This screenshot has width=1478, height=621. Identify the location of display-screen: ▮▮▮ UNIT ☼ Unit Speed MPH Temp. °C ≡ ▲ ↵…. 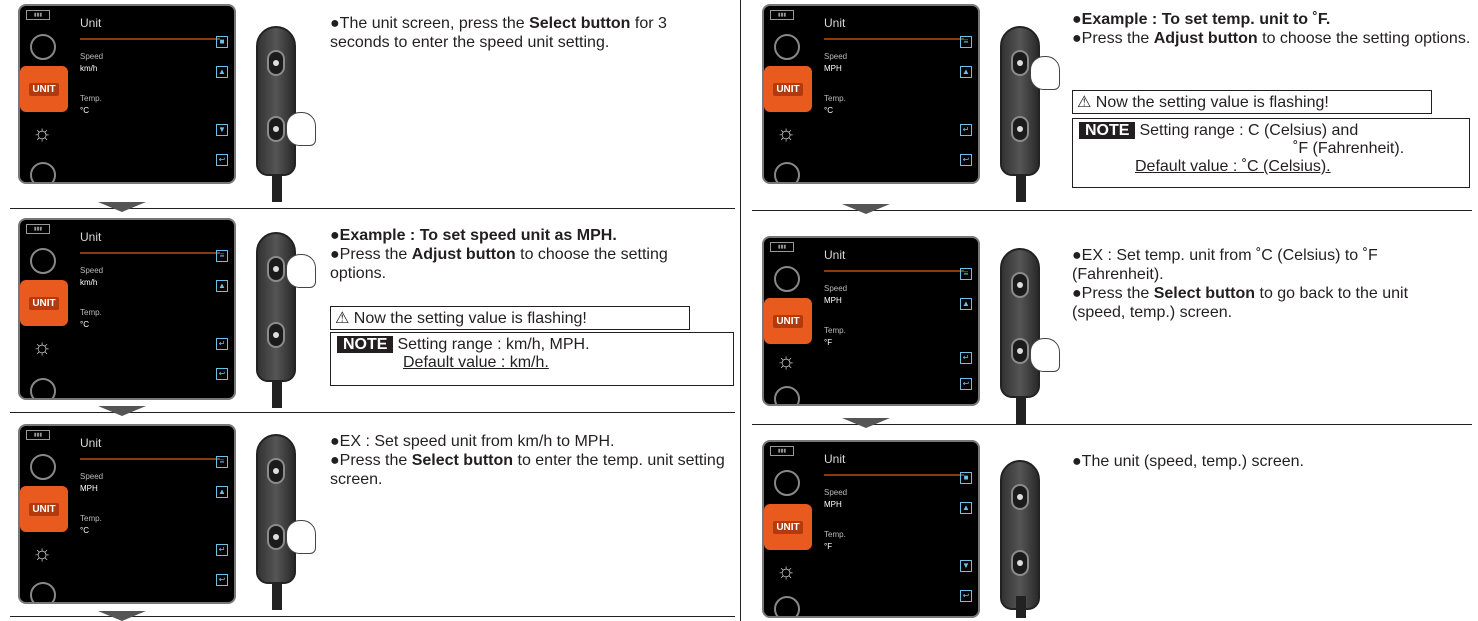
(871, 94).